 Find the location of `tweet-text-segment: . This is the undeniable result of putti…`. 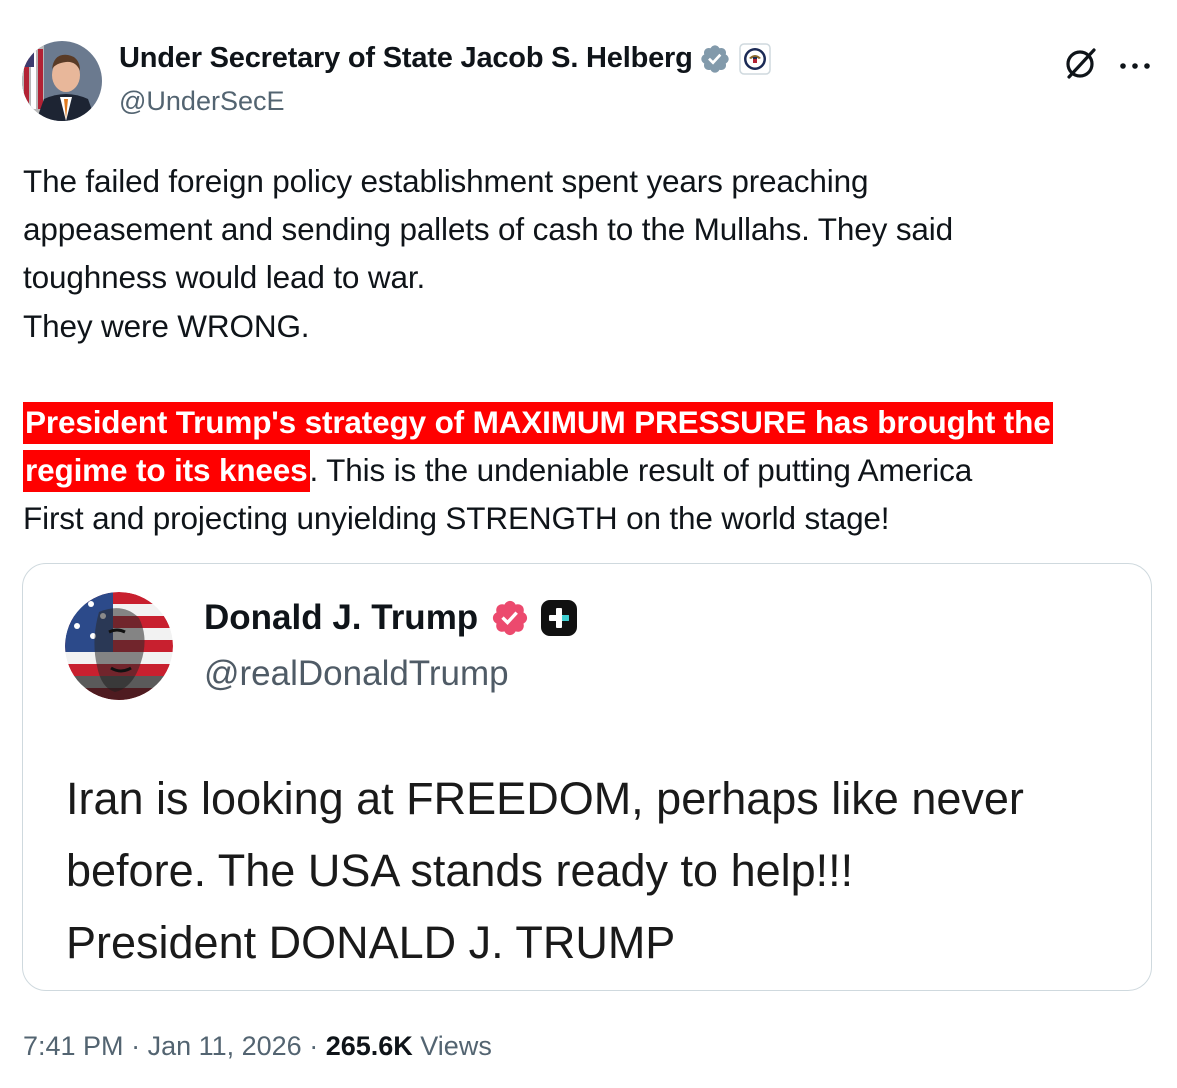

tweet-text-segment: . This is the undeniable result of putti… is located at coordinates (641, 470).